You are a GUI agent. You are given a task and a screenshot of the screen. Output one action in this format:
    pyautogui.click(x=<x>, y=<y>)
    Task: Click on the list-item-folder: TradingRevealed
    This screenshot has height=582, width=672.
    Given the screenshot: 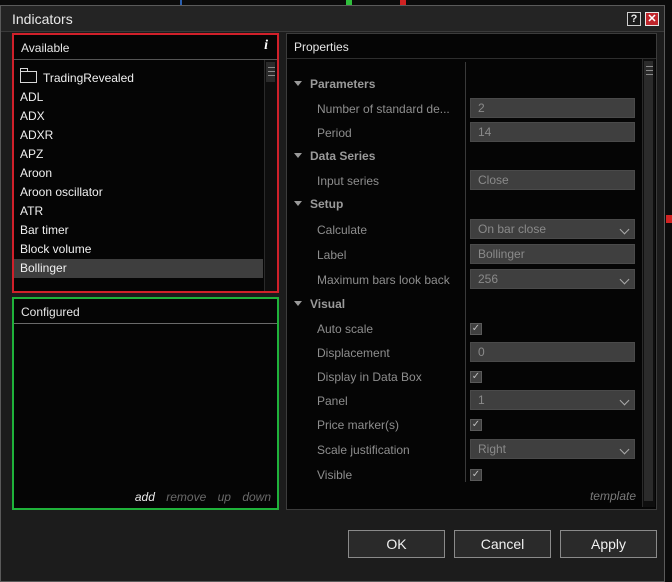 What is the action you would take?
    pyautogui.click(x=138, y=78)
    